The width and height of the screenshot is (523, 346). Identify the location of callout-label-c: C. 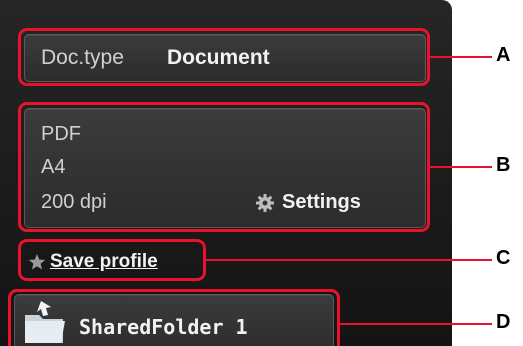
(503, 258).